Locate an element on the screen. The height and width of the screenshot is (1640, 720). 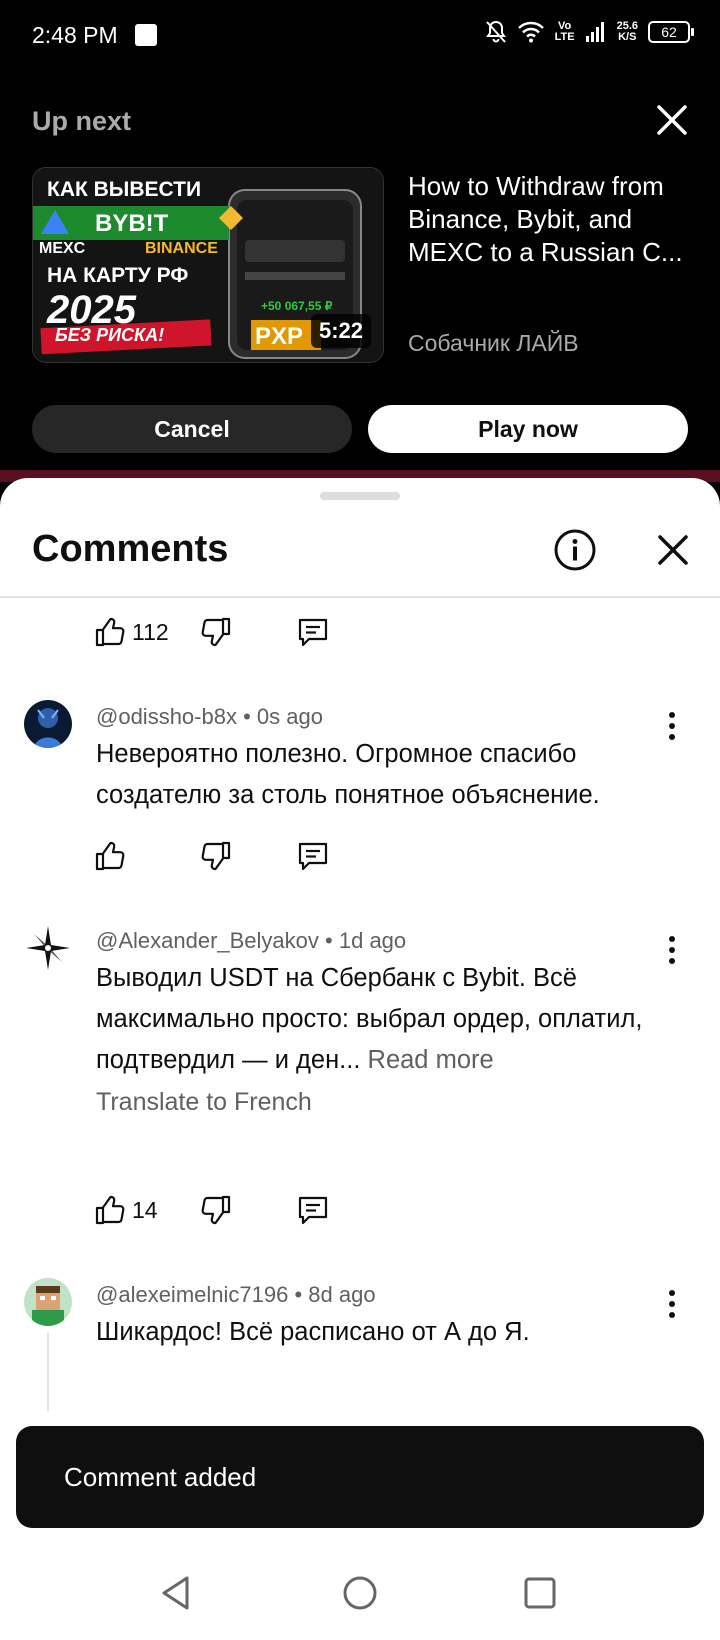
comment-time: 0s ago is located at coordinates (289, 716).